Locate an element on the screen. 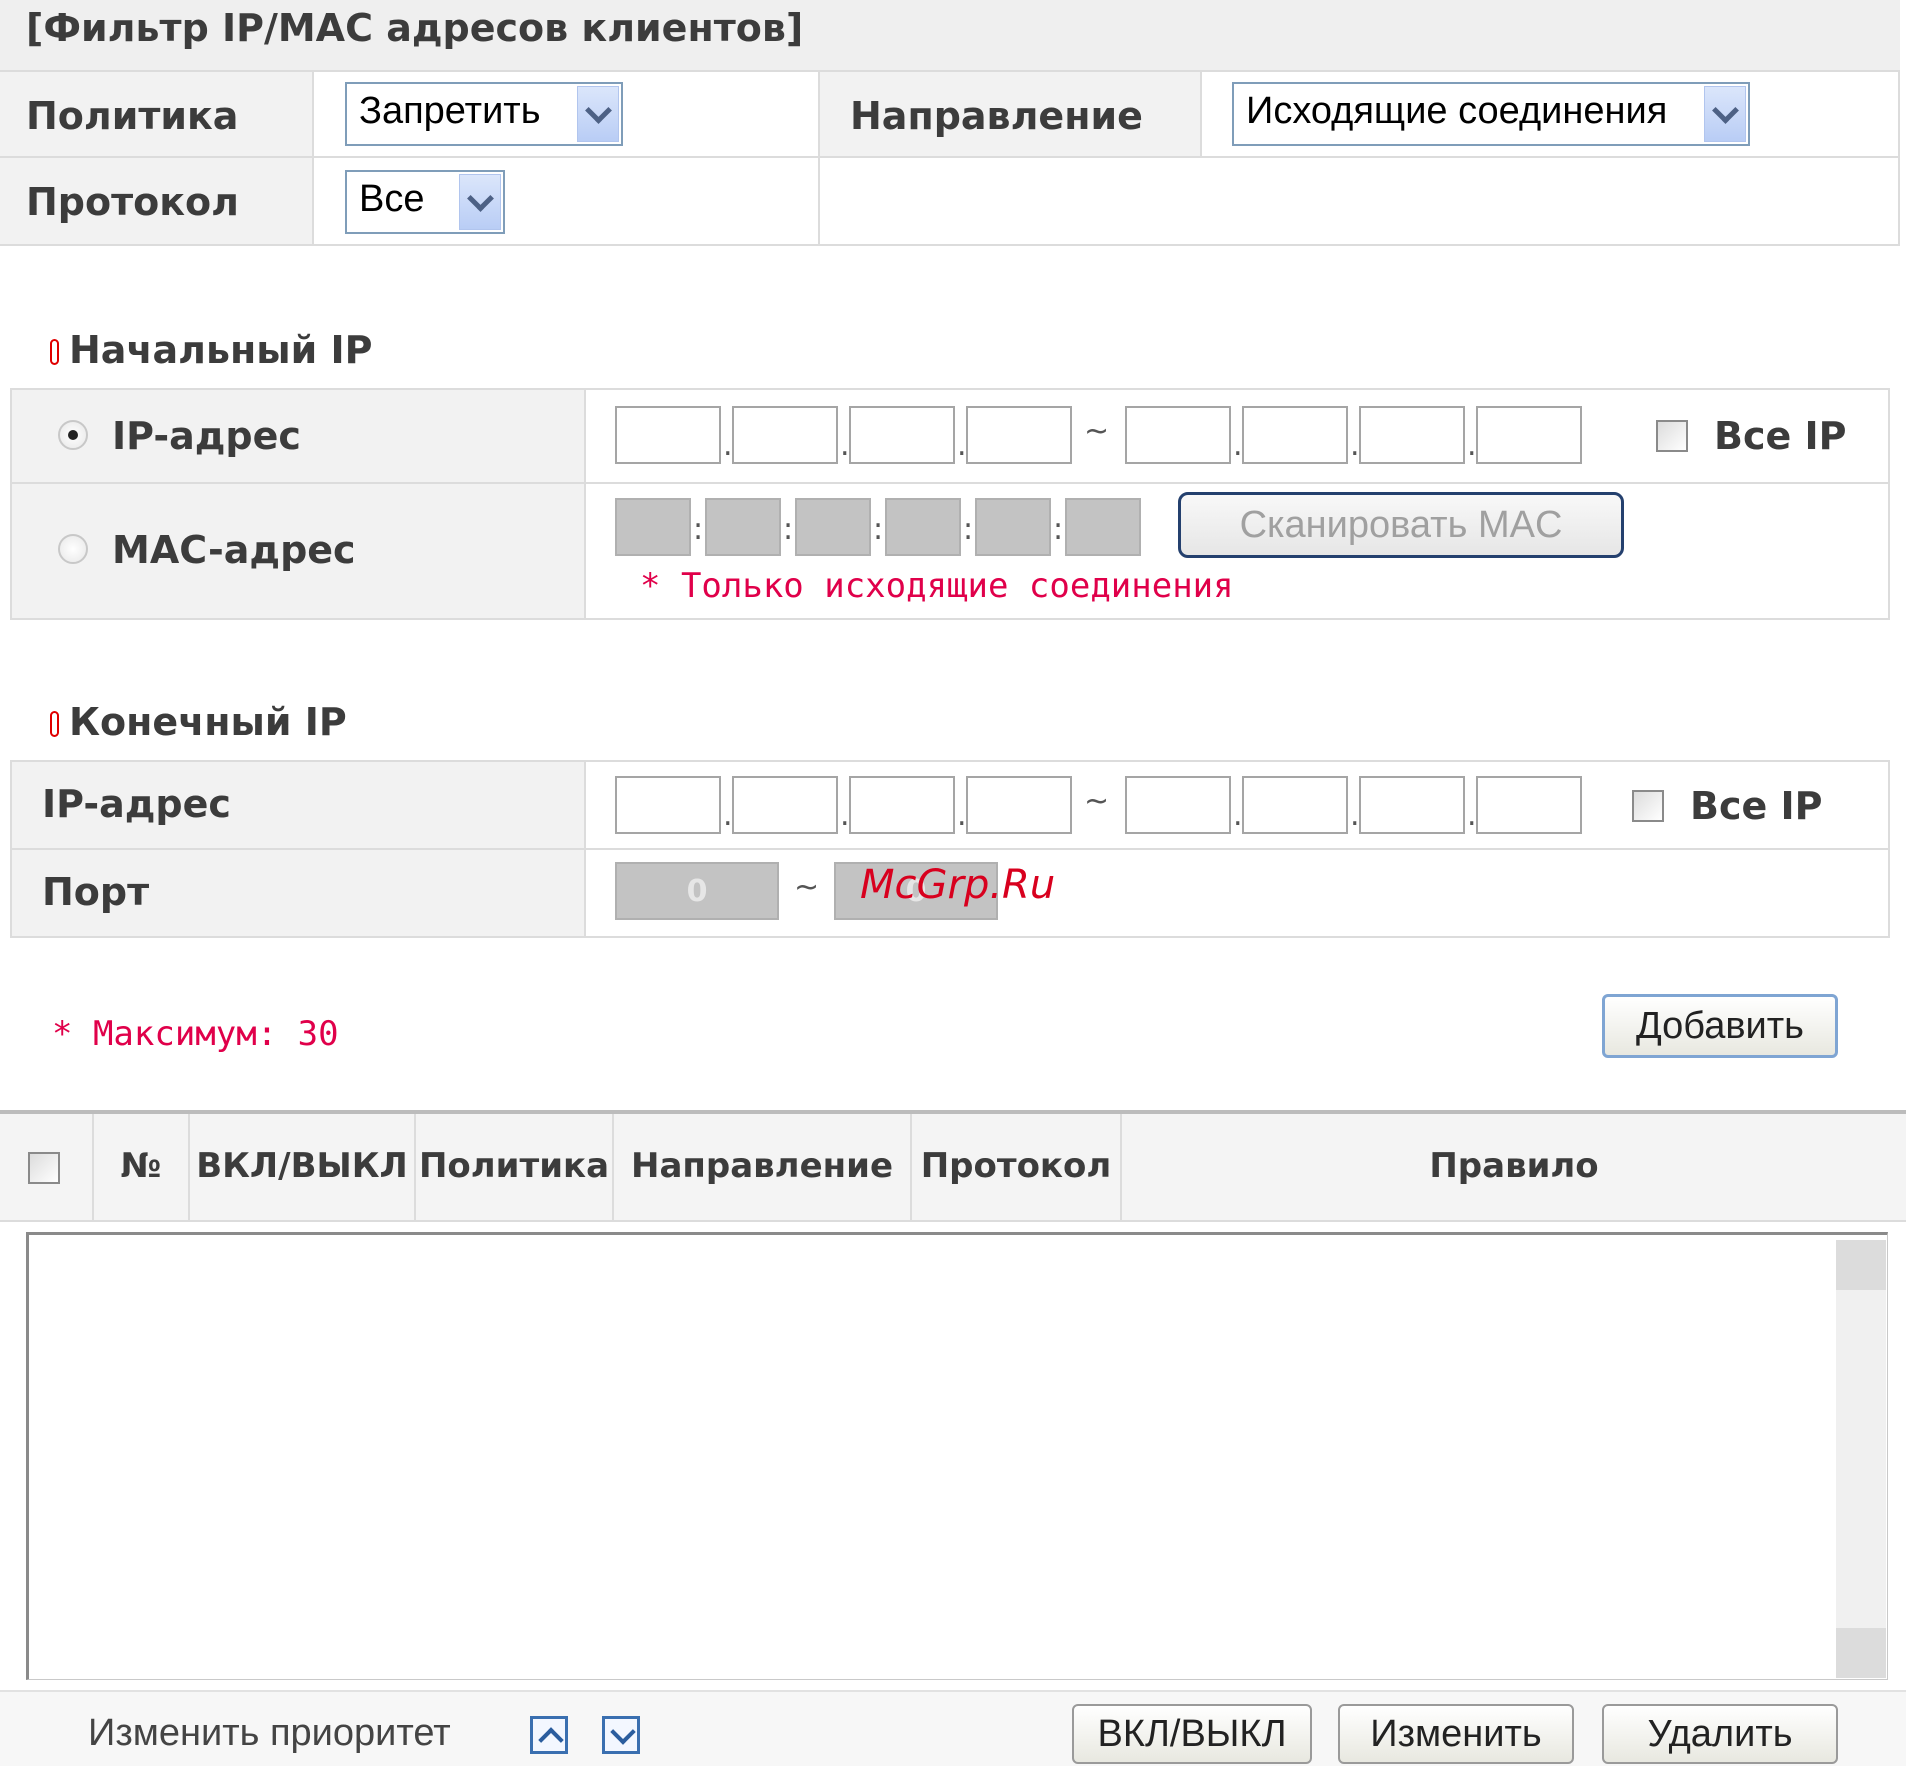  policy-select: Запретить is located at coordinates (484, 114).